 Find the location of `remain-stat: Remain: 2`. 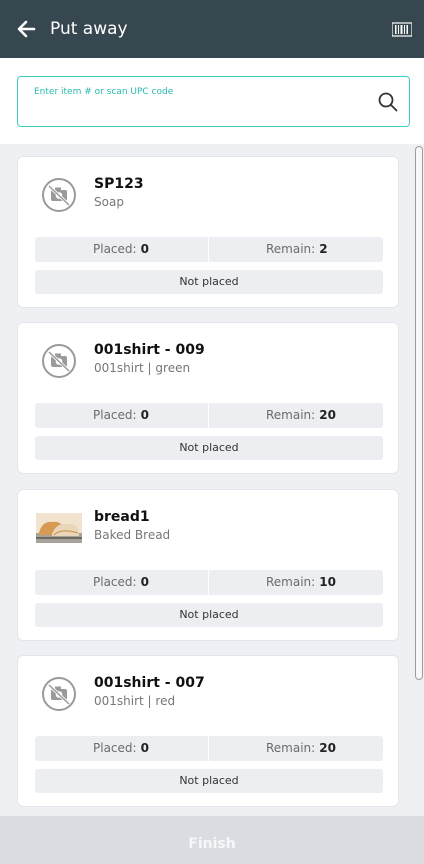

remain-stat: Remain: 2 is located at coordinates (296, 249).